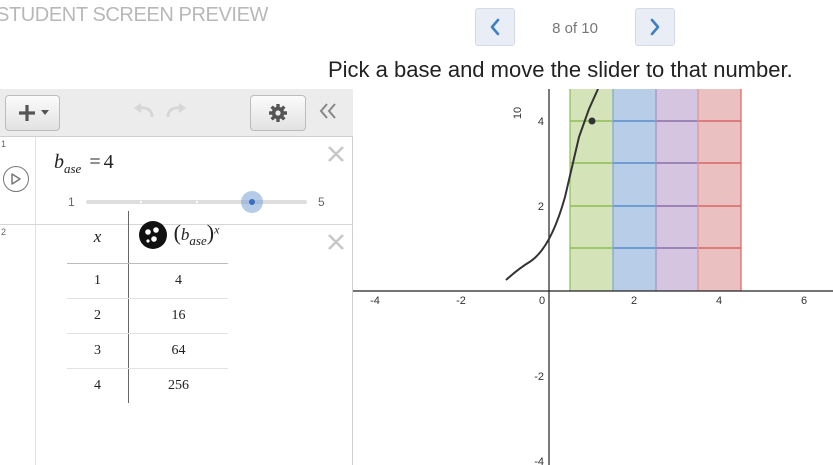 The width and height of the screenshot is (833, 465). I want to click on table-header-x: x, so click(98, 237).